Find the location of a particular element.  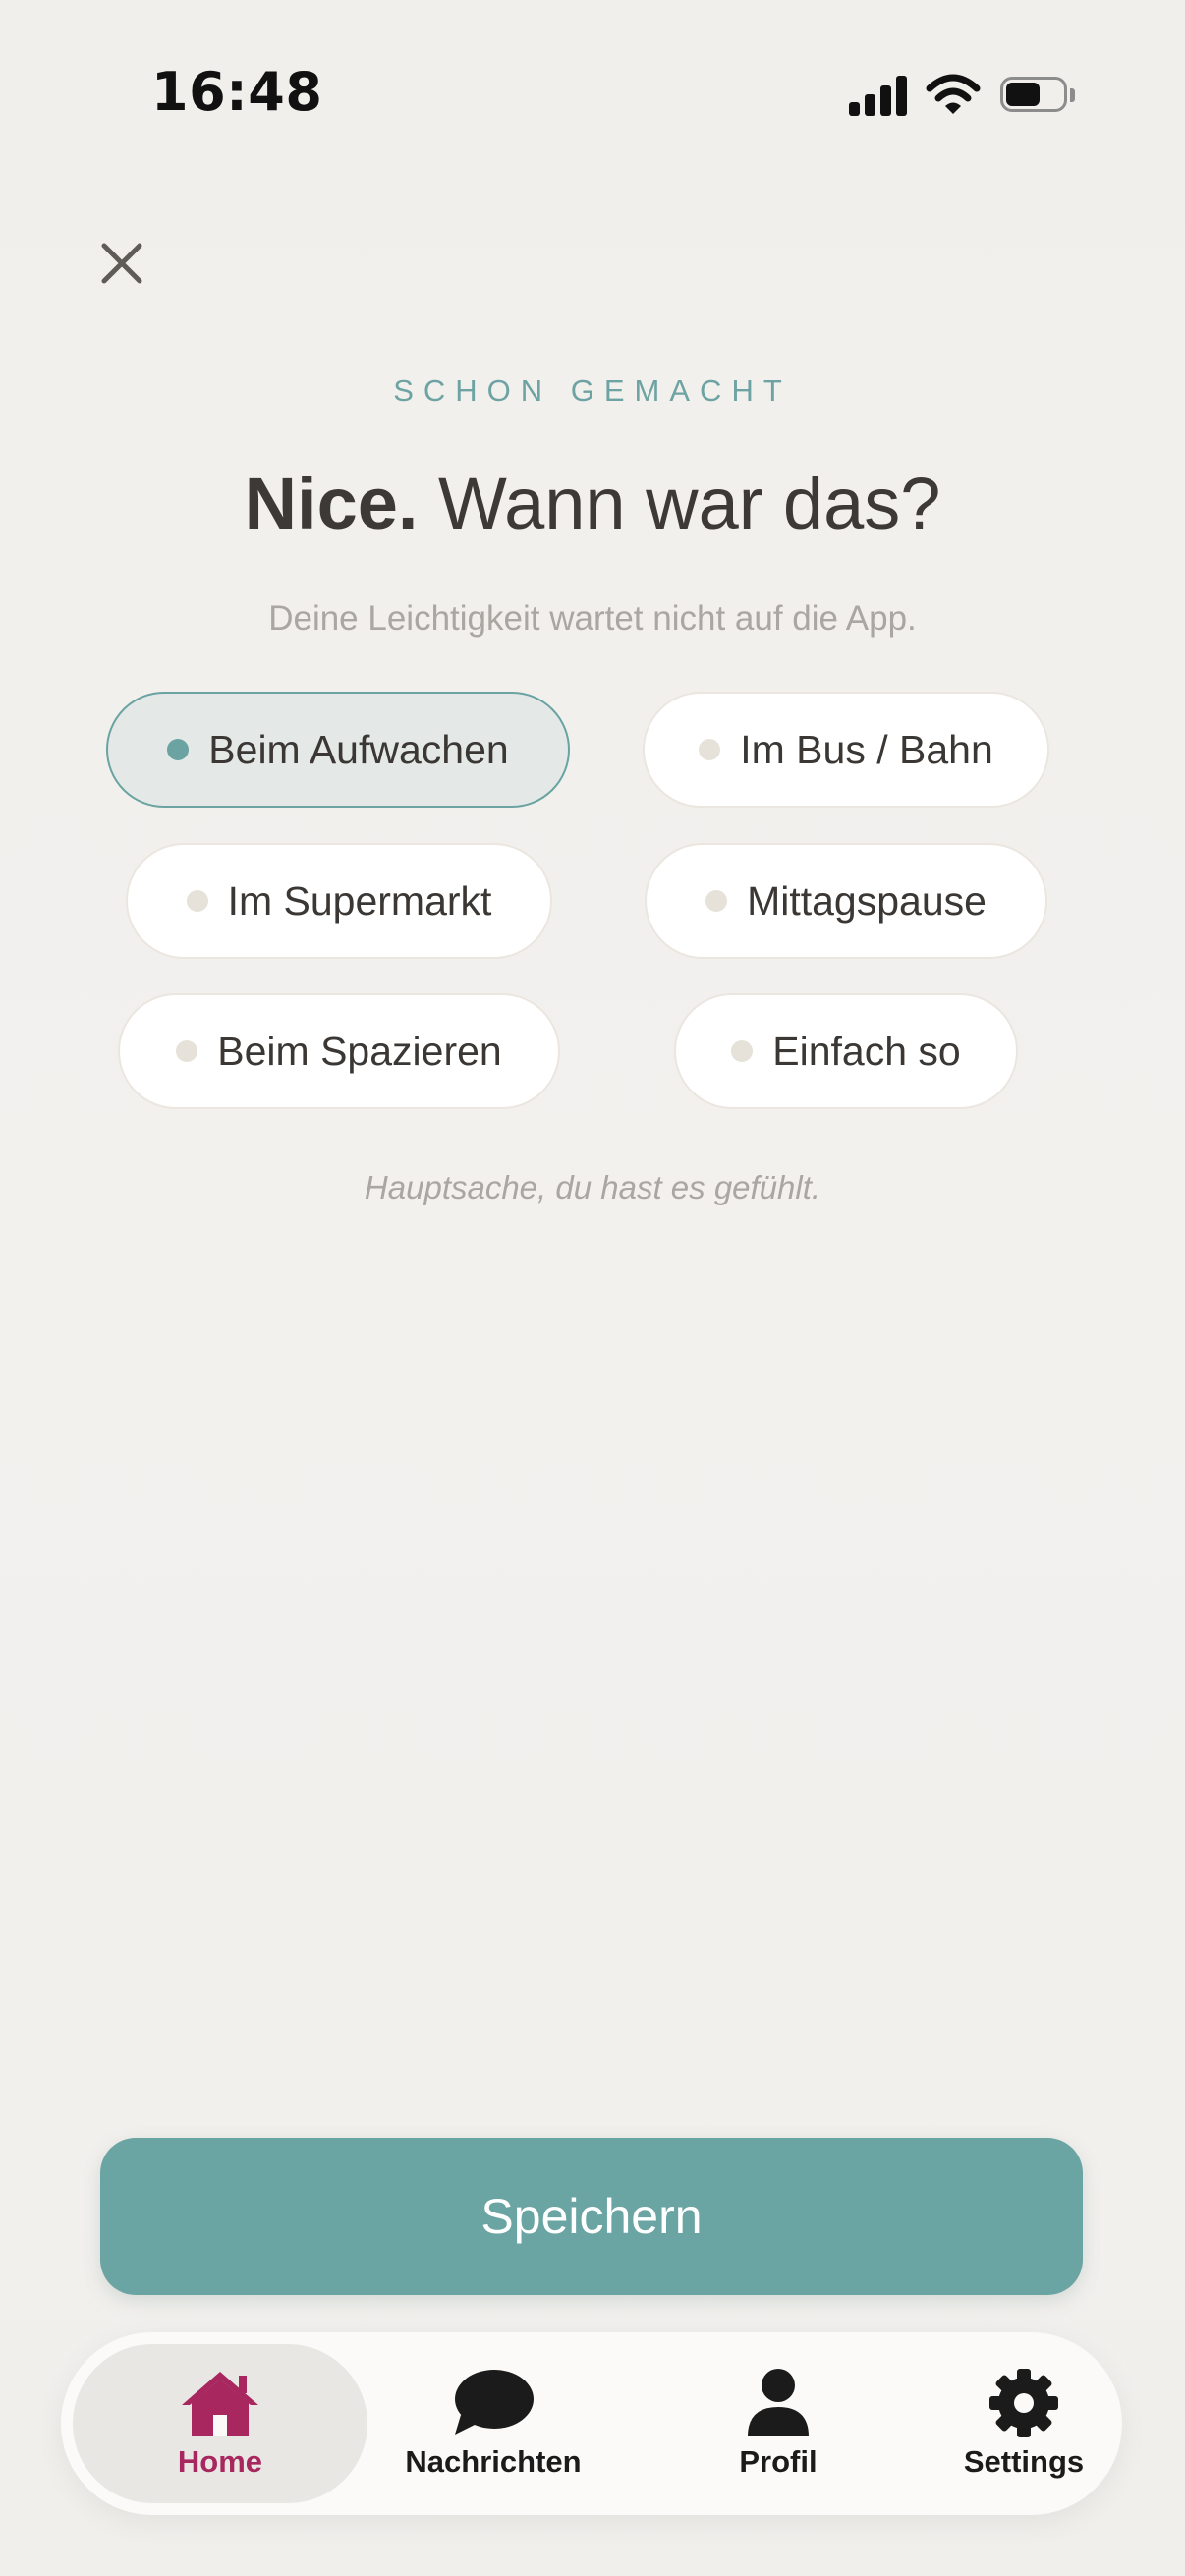

eyebrow-label: SCHON GEMACHT is located at coordinates (592, 390).